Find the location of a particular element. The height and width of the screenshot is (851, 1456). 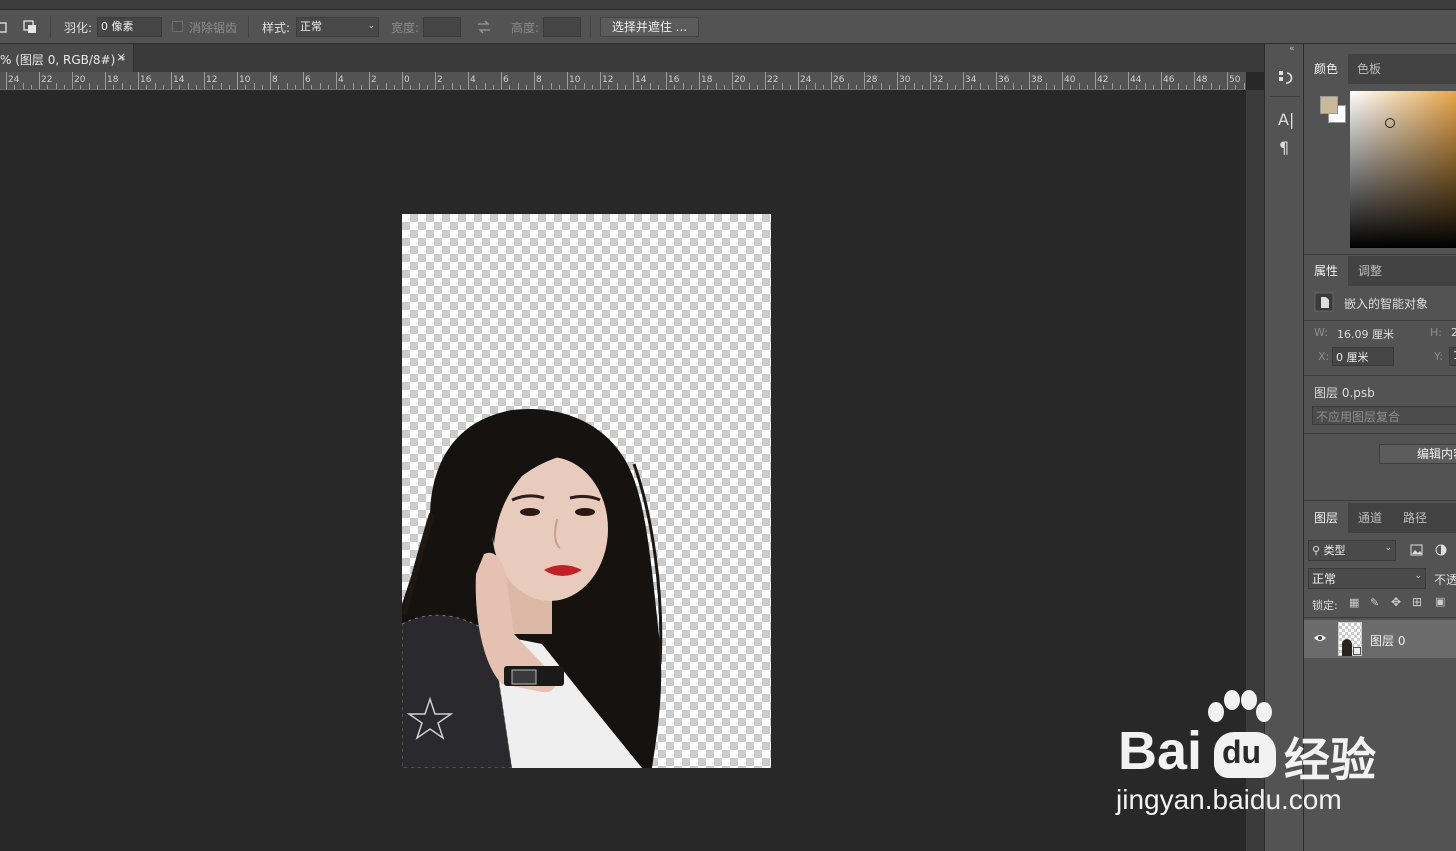

h-value: 2 is located at coordinates (1453, 332).